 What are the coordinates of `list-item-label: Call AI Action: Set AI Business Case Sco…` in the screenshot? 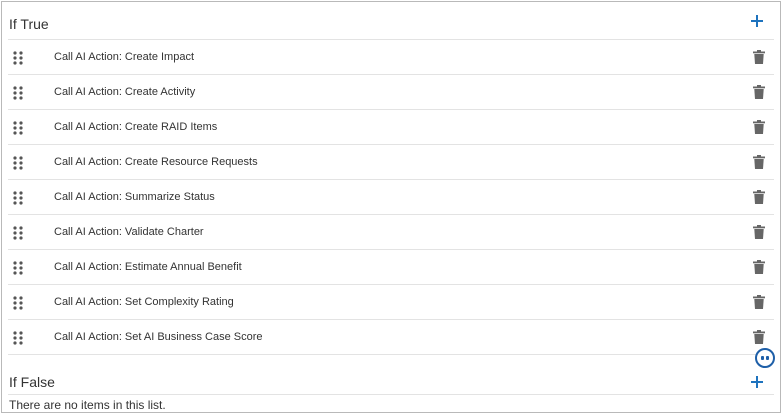 It's located at (158, 337).